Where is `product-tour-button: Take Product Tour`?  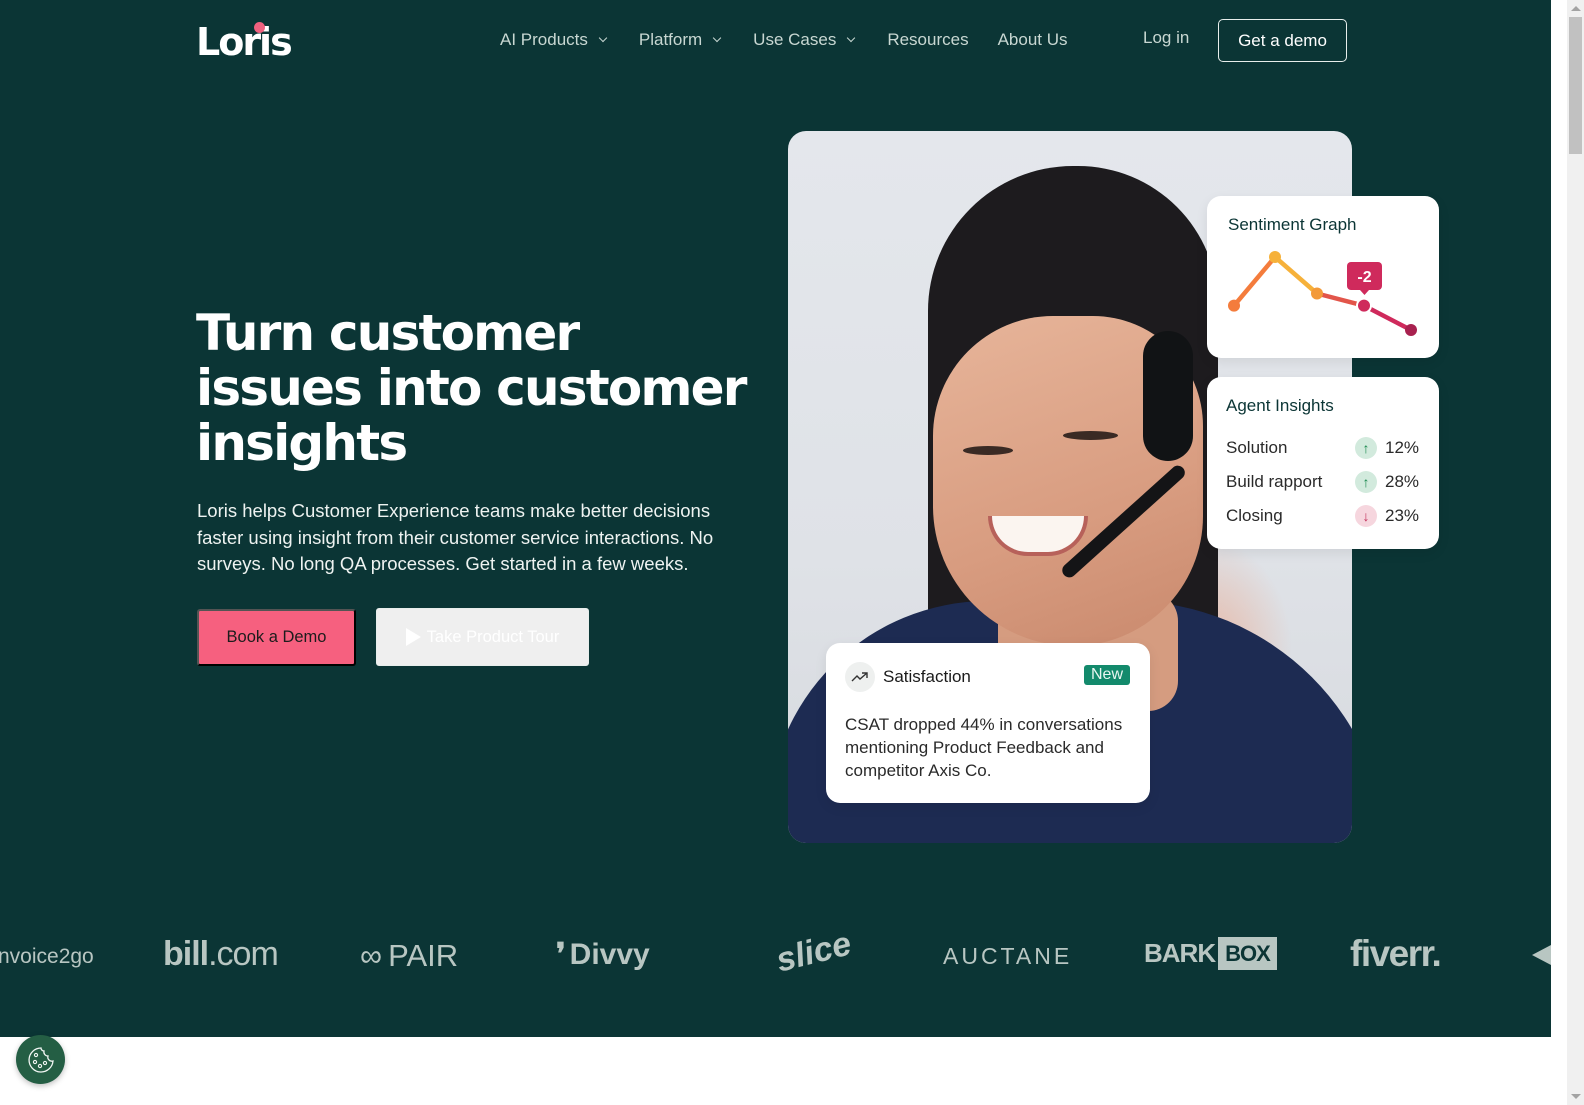 product-tour-button: Take Product Tour is located at coordinates (482, 637).